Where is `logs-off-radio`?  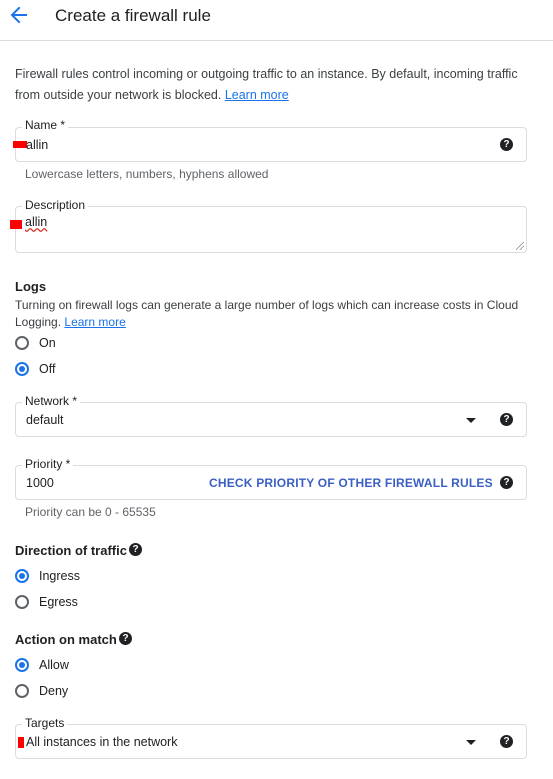 logs-off-radio is located at coordinates (22, 369).